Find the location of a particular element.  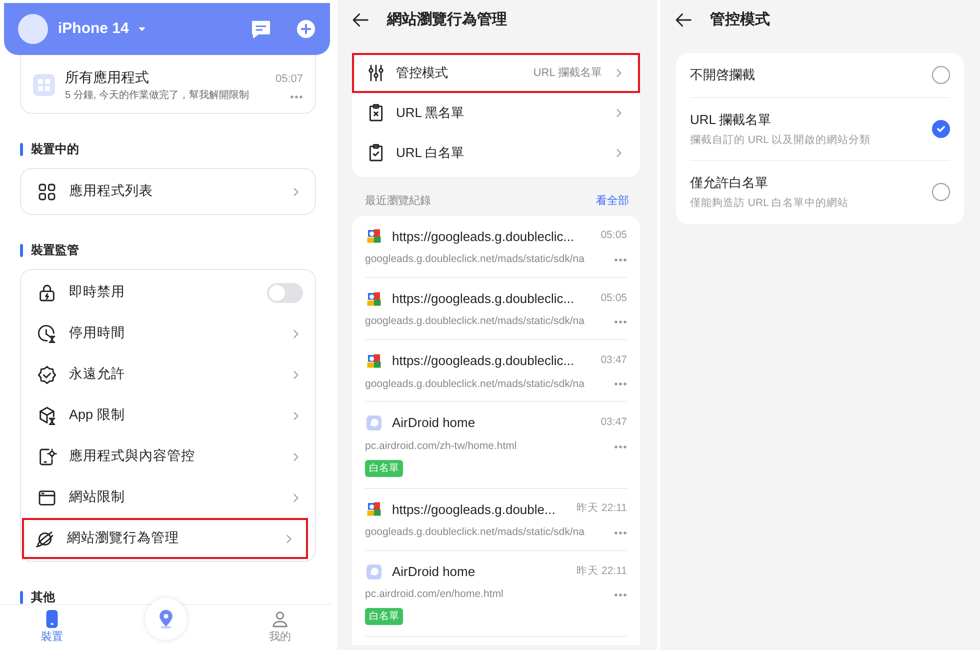

menu-item: 網站限制 is located at coordinates (168, 497).